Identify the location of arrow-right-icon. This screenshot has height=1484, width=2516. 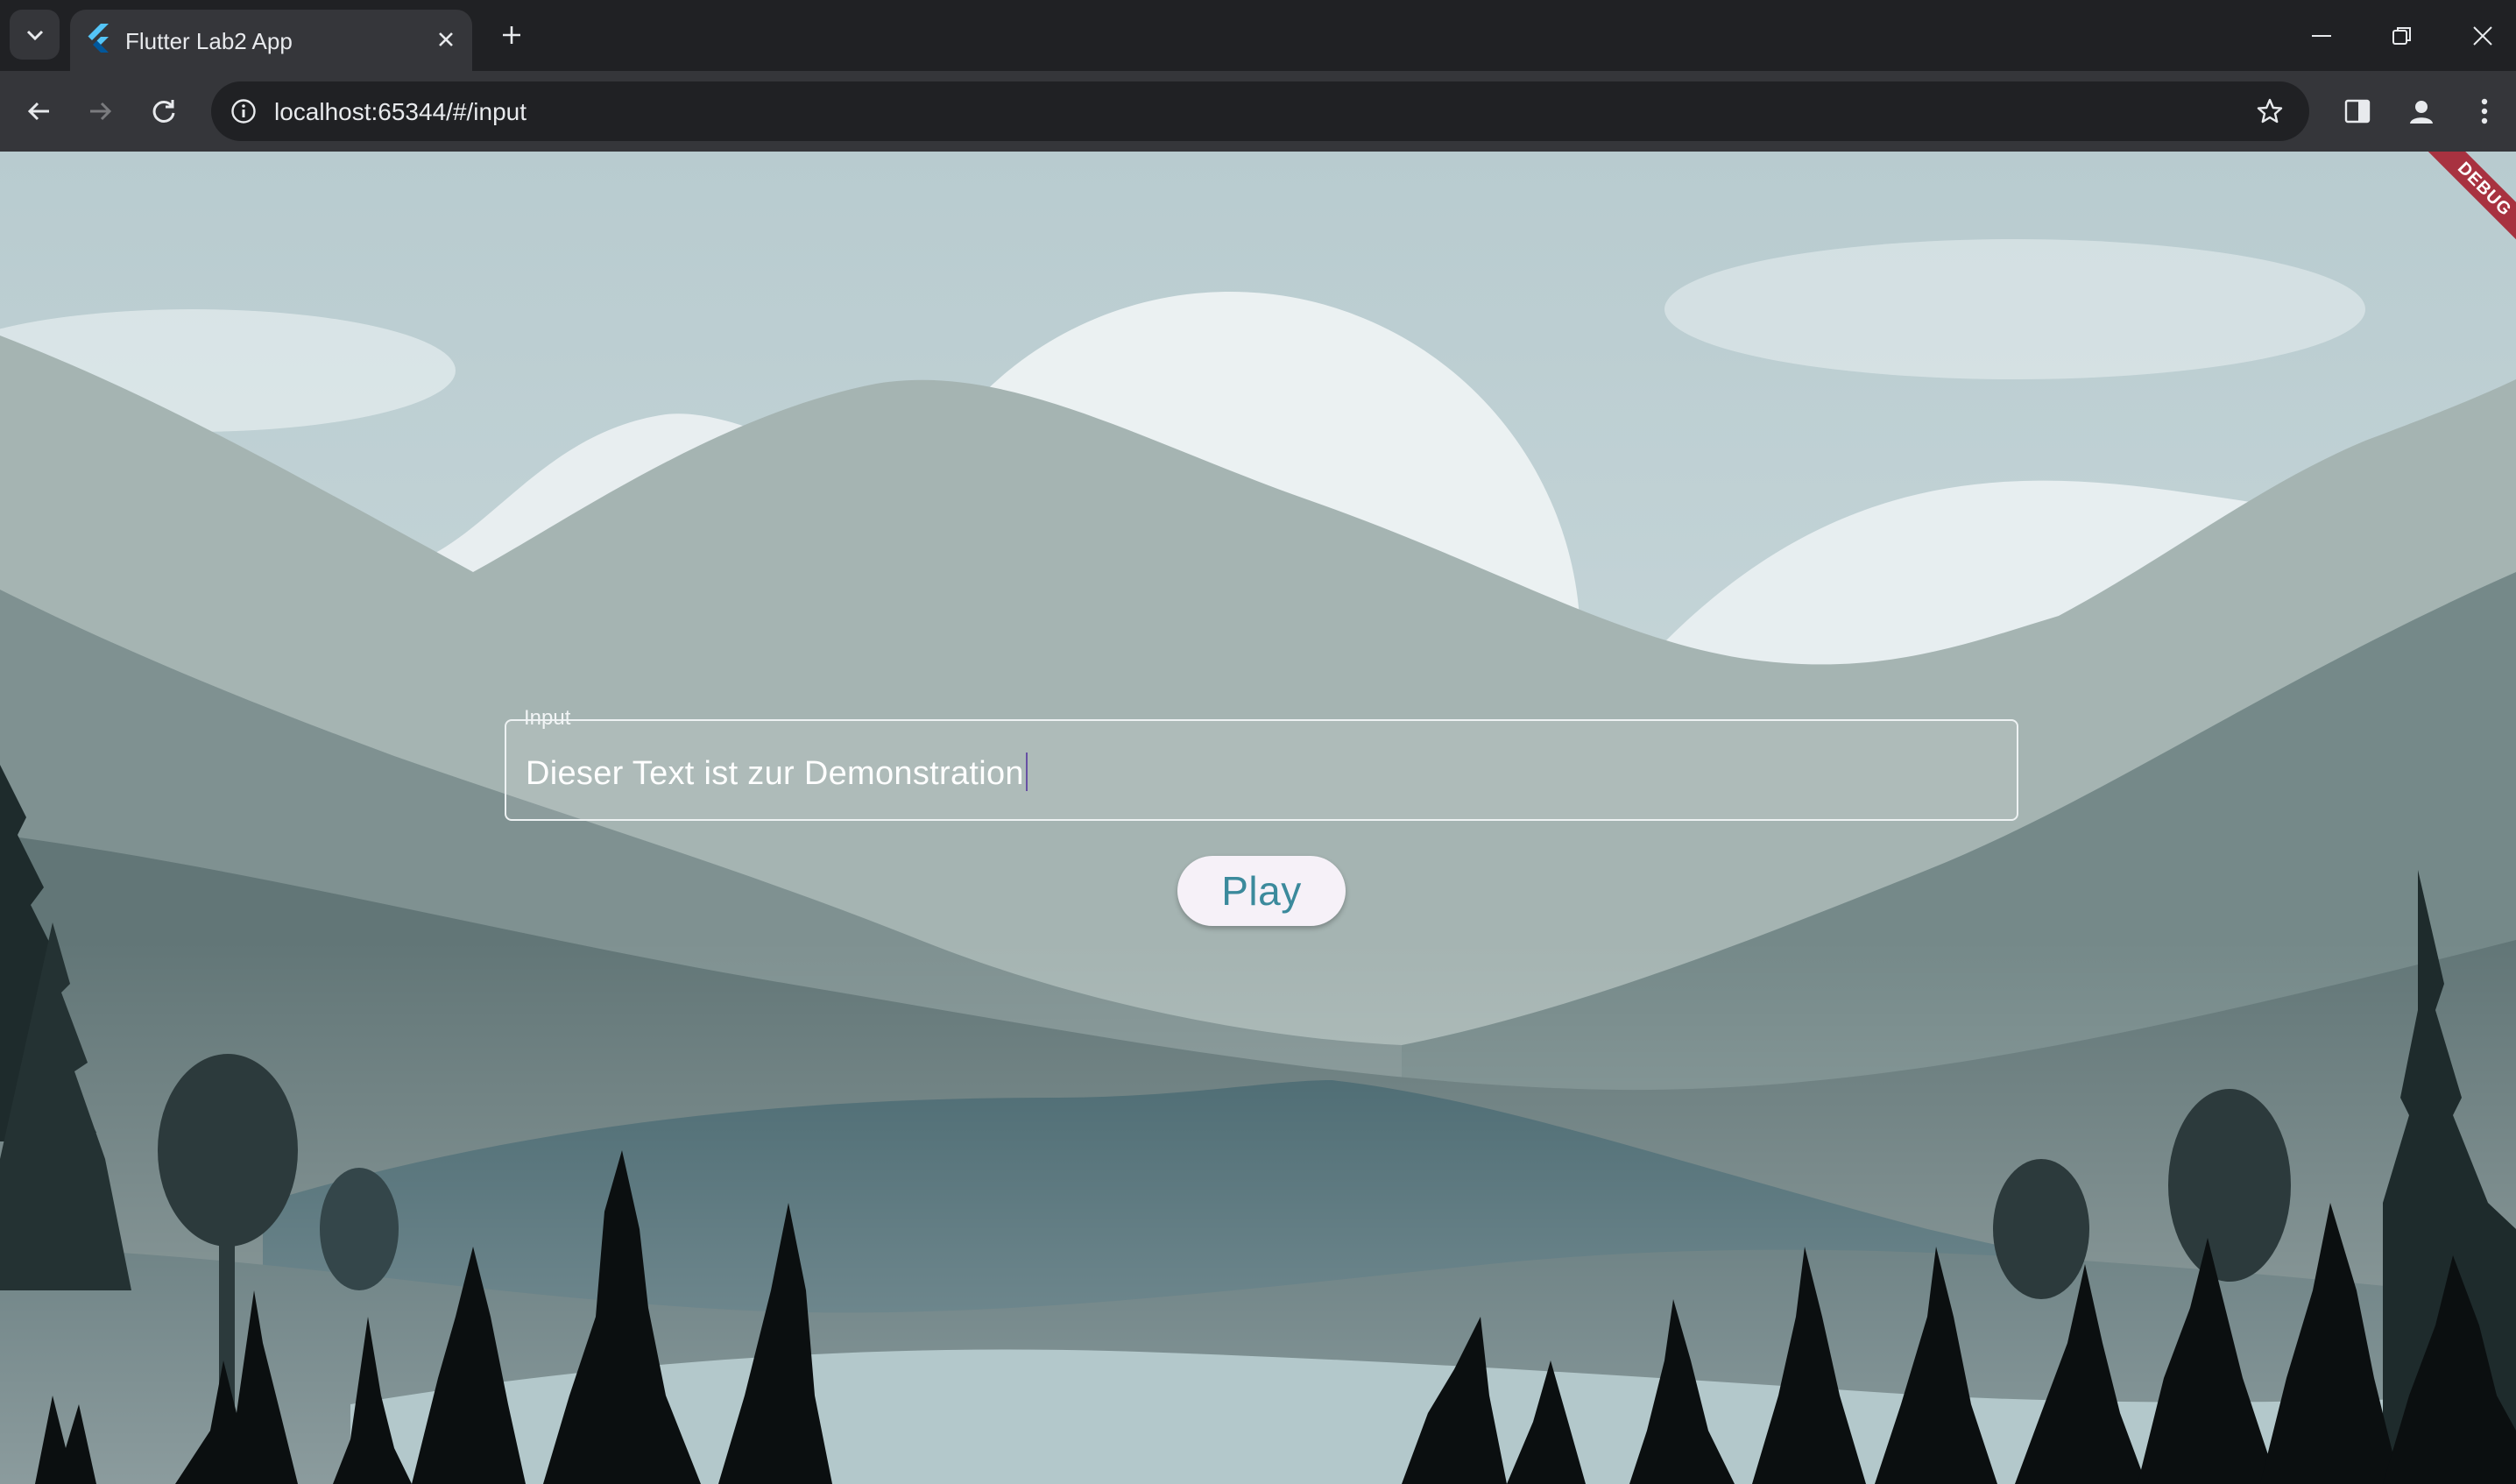
(101, 111).